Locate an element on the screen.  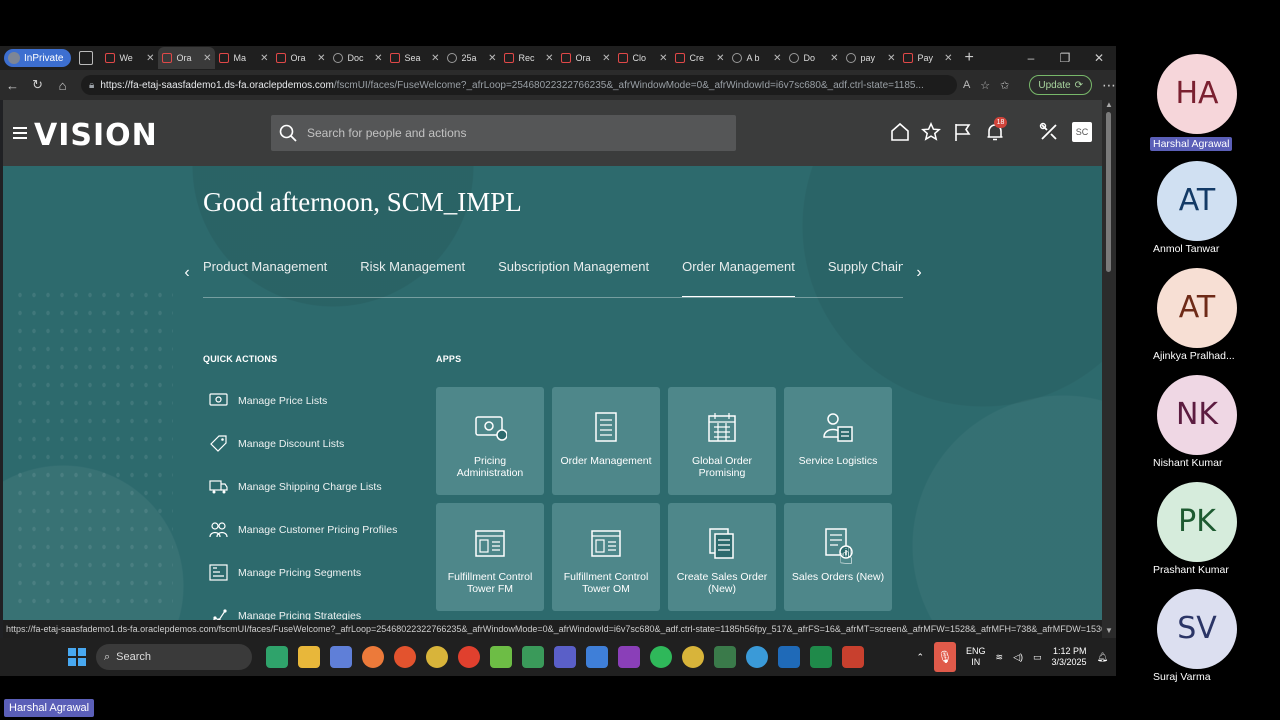
close-window-button: ✕ is located at coordinates (1099, 58).